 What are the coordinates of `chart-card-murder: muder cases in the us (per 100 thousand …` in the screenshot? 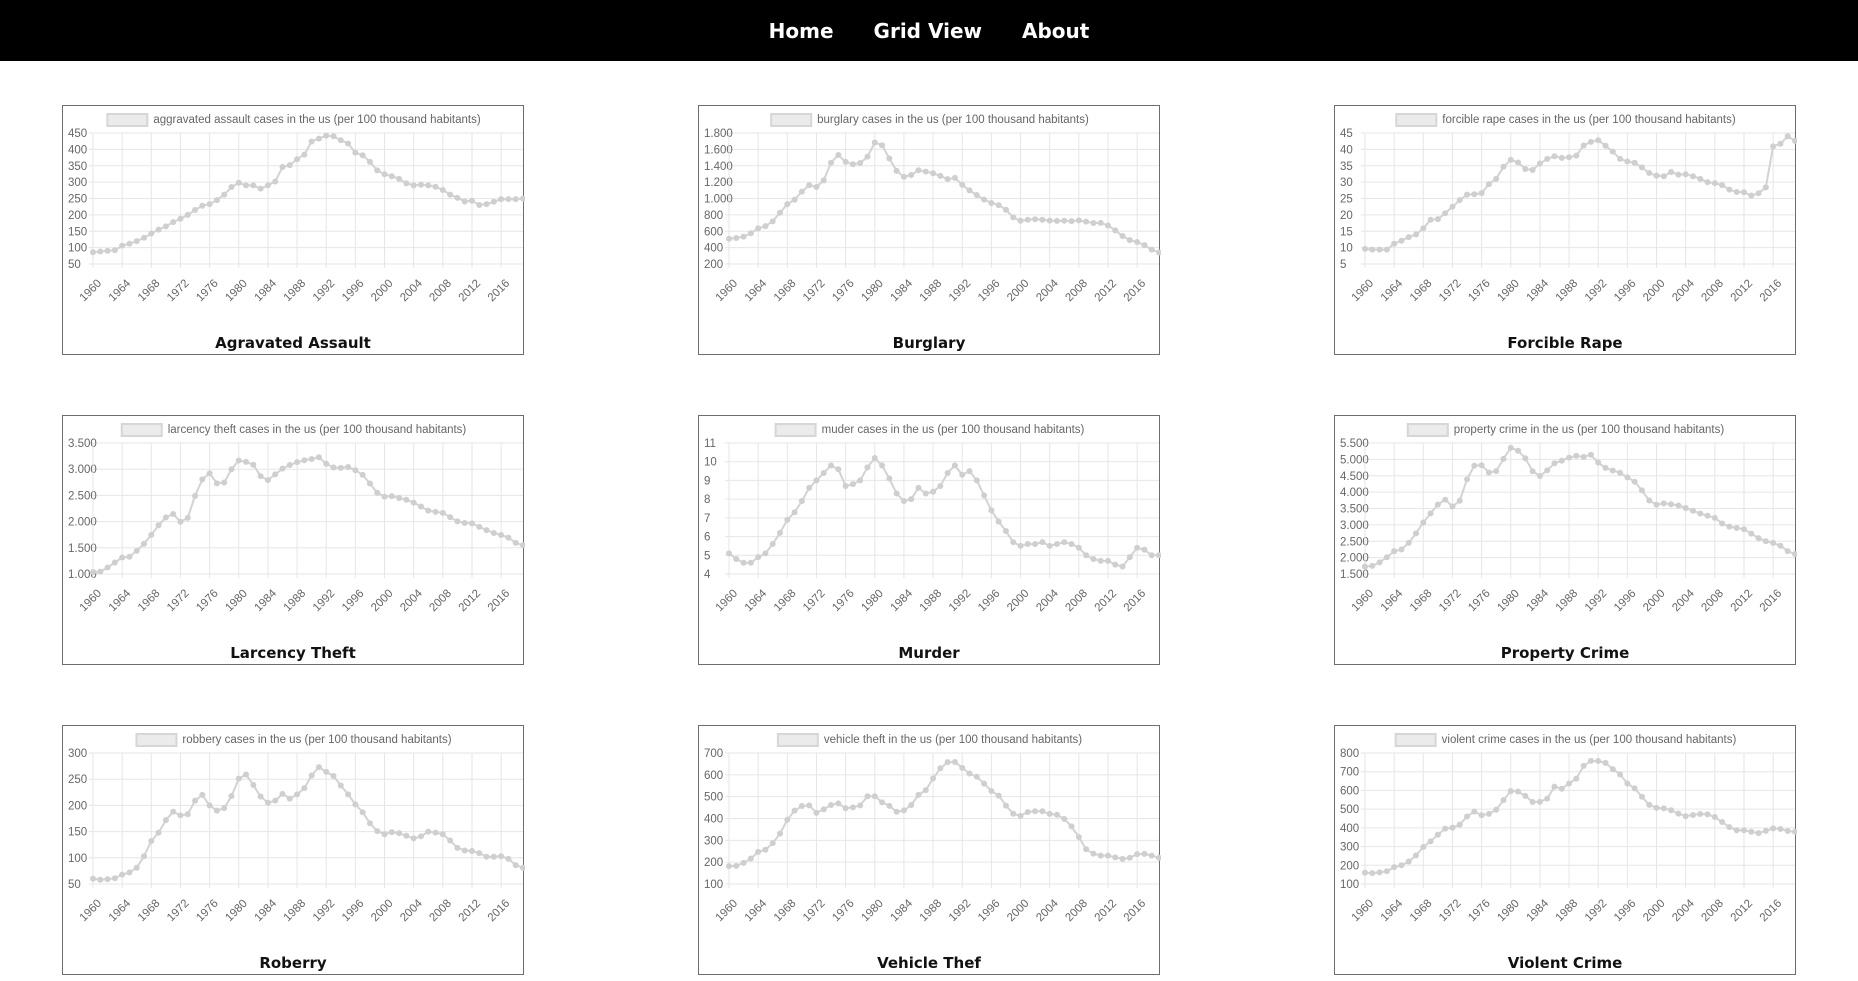 It's located at (929, 540).